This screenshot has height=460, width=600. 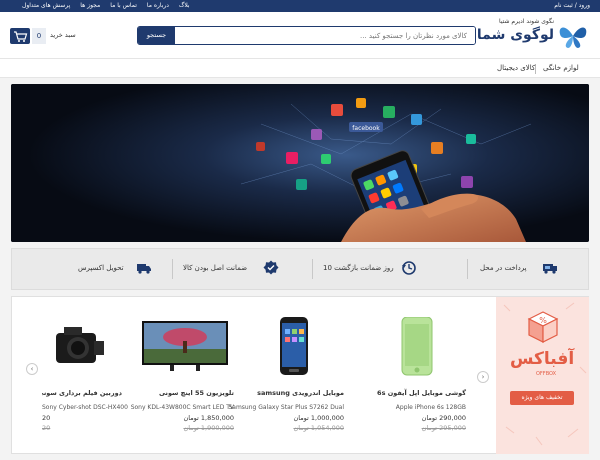 I want to click on return-icon, so click(x=409, y=268).